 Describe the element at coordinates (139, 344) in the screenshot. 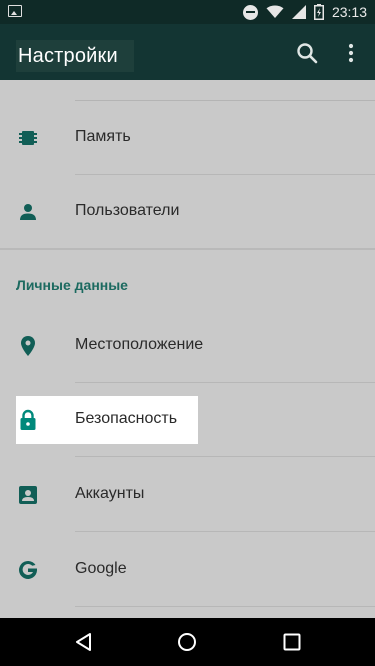

I see `settings-item-label: Местоположение` at that location.